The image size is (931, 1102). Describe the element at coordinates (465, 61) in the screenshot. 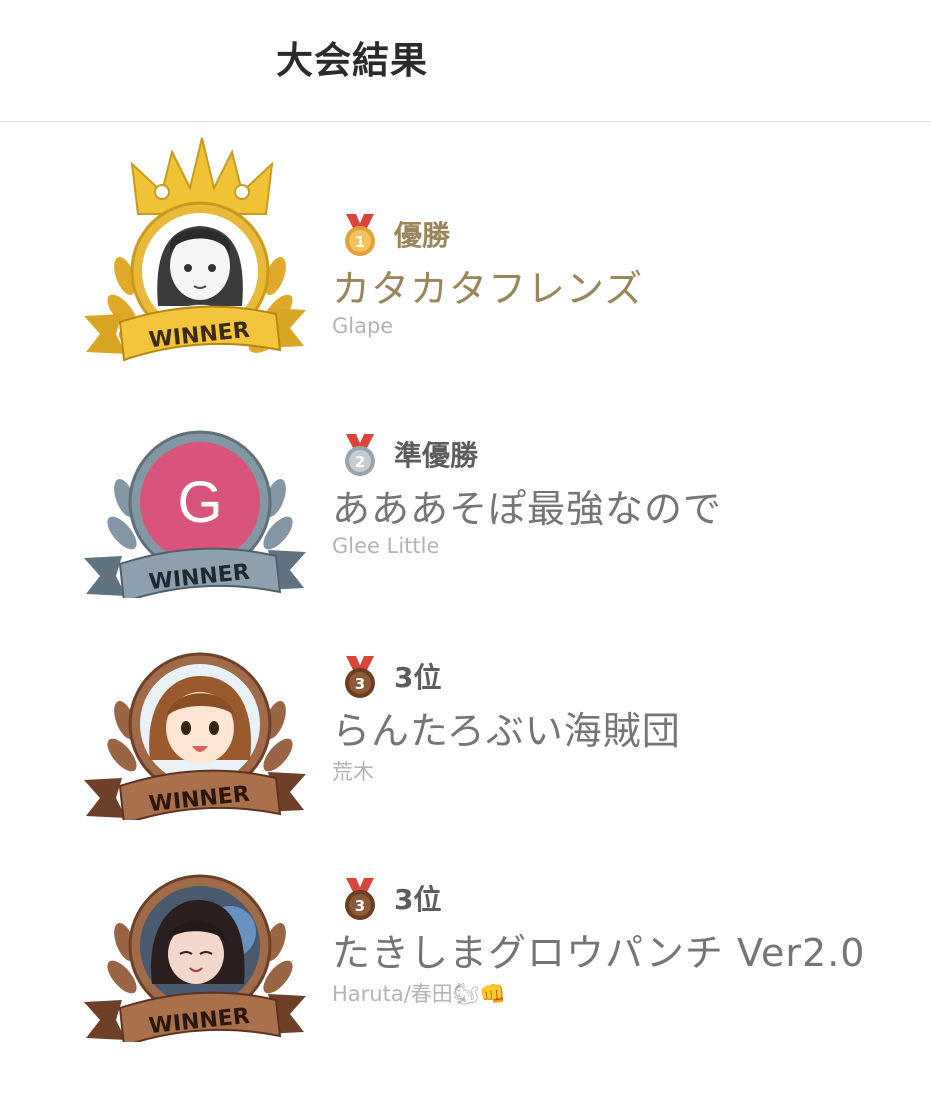

I see `header: 大会結果` at that location.